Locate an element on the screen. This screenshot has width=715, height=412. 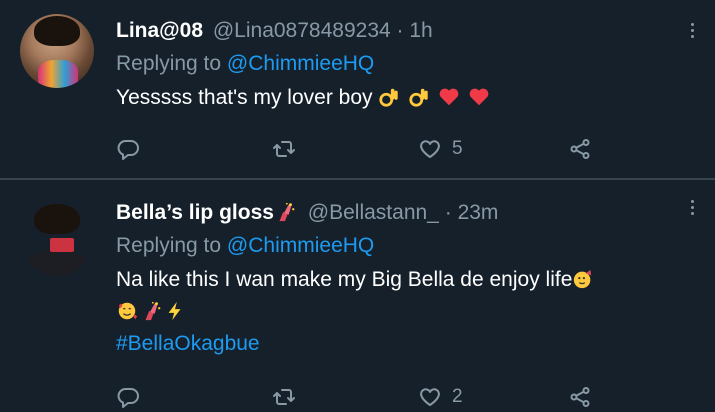
display-name: Lina@08 is located at coordinates (159, 30).